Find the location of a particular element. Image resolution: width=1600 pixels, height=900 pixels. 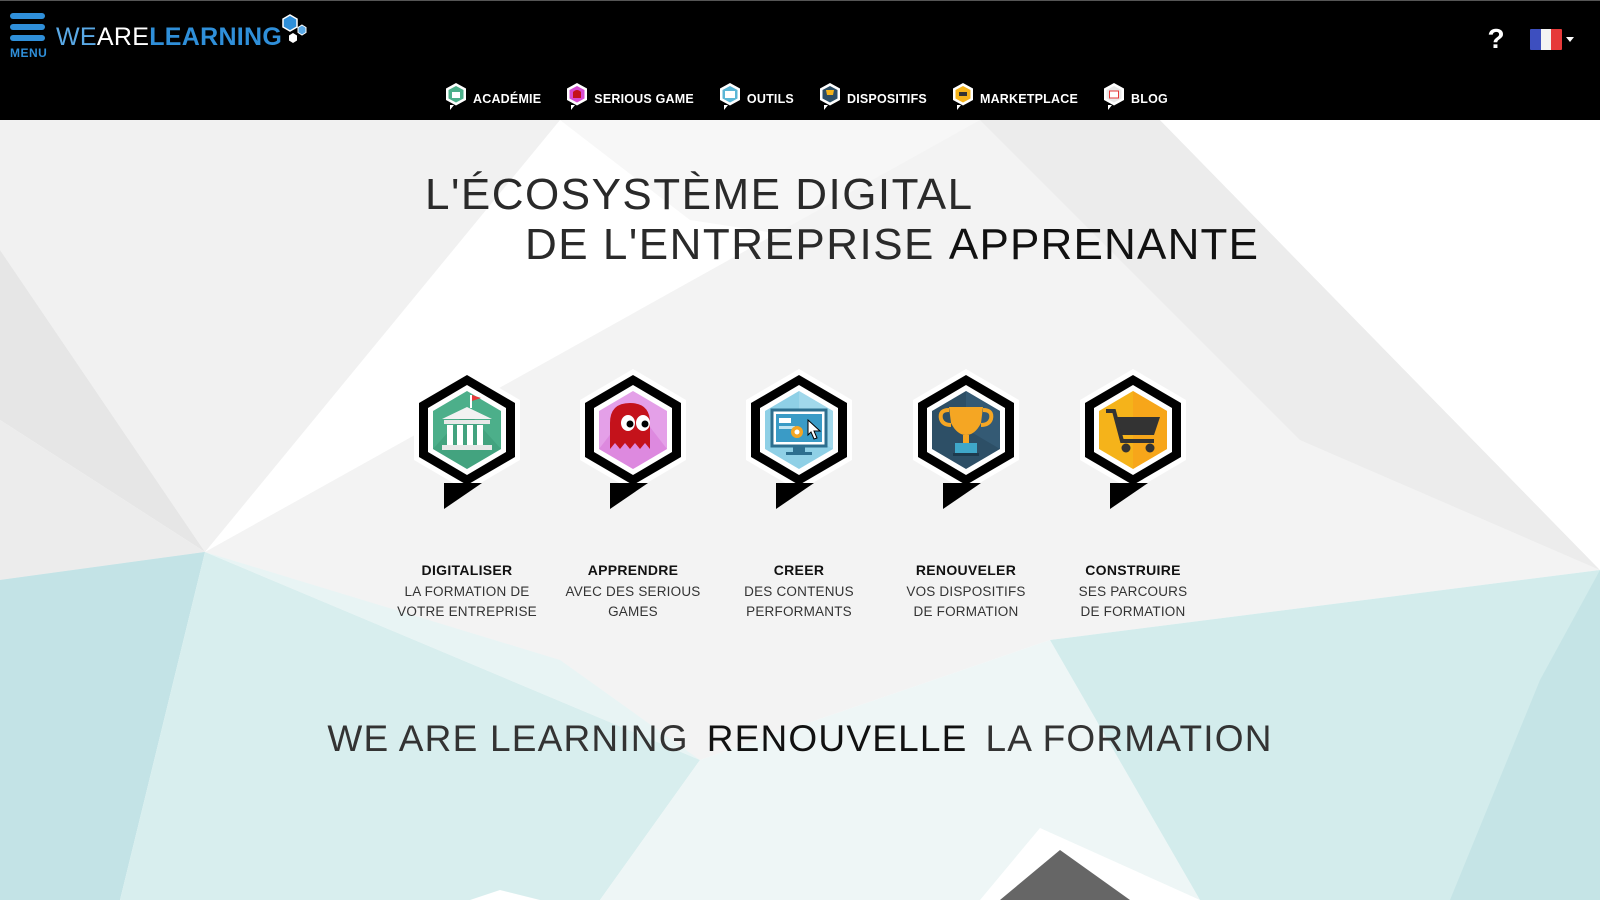

feature-desc-line2: PERFORMANTS is located at coordinates (799, 611).